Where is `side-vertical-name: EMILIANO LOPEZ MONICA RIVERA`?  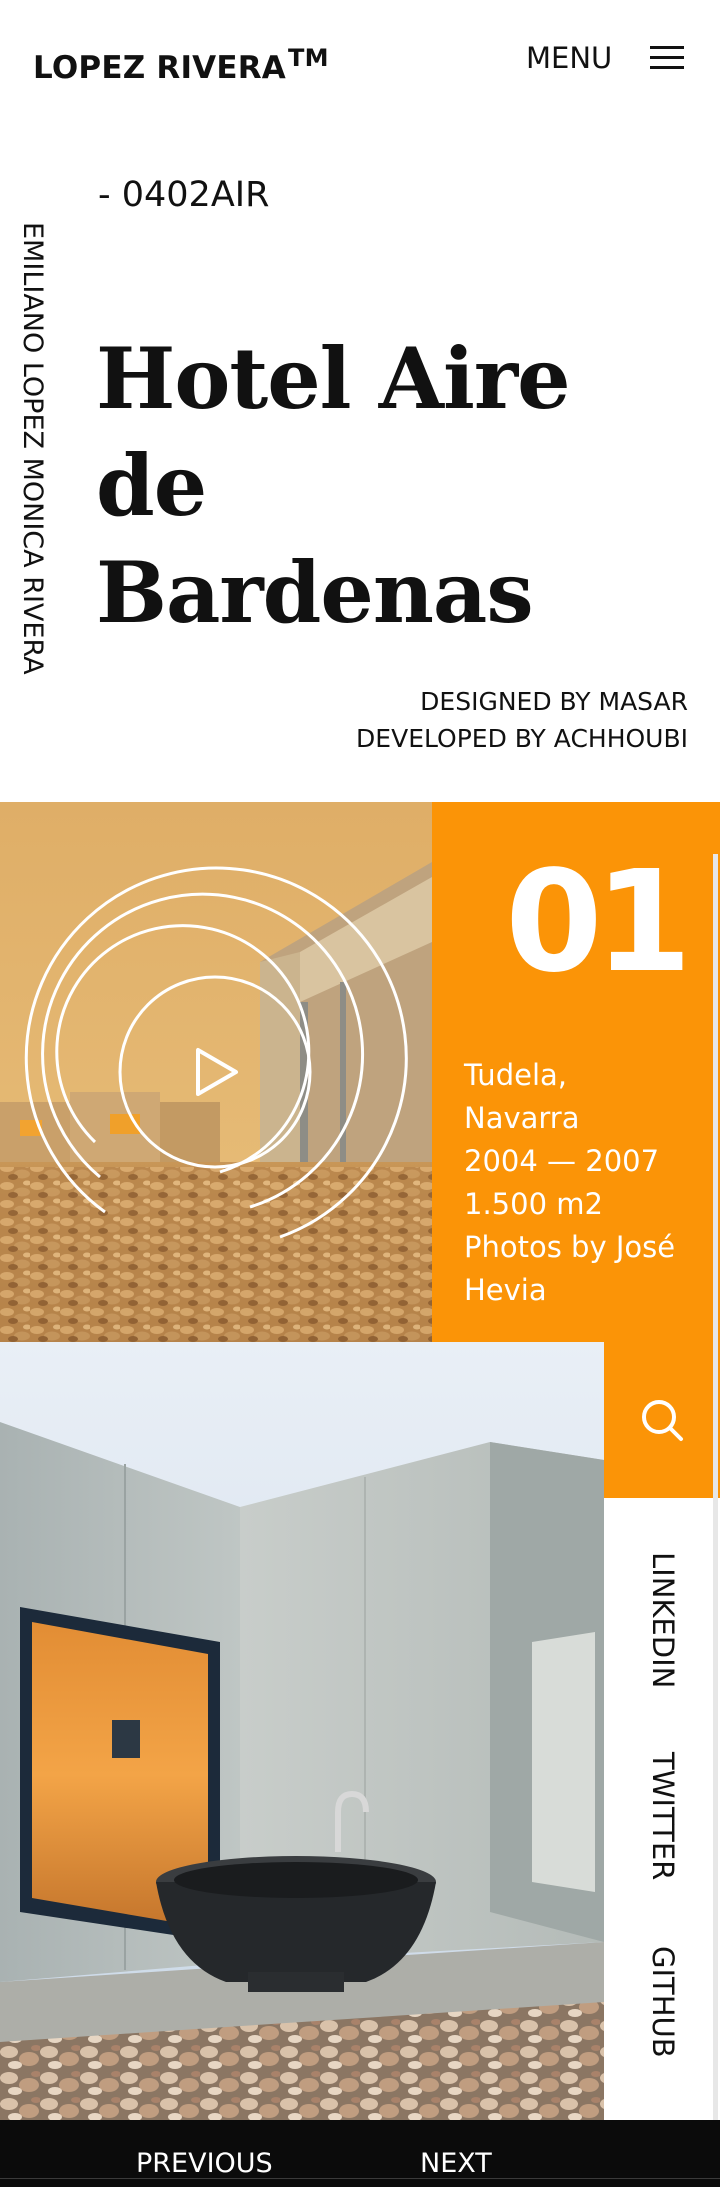
side-vertical-name: EMILIANO LOPEZ MONICA RIVERA is located at coordinates (32, 448).